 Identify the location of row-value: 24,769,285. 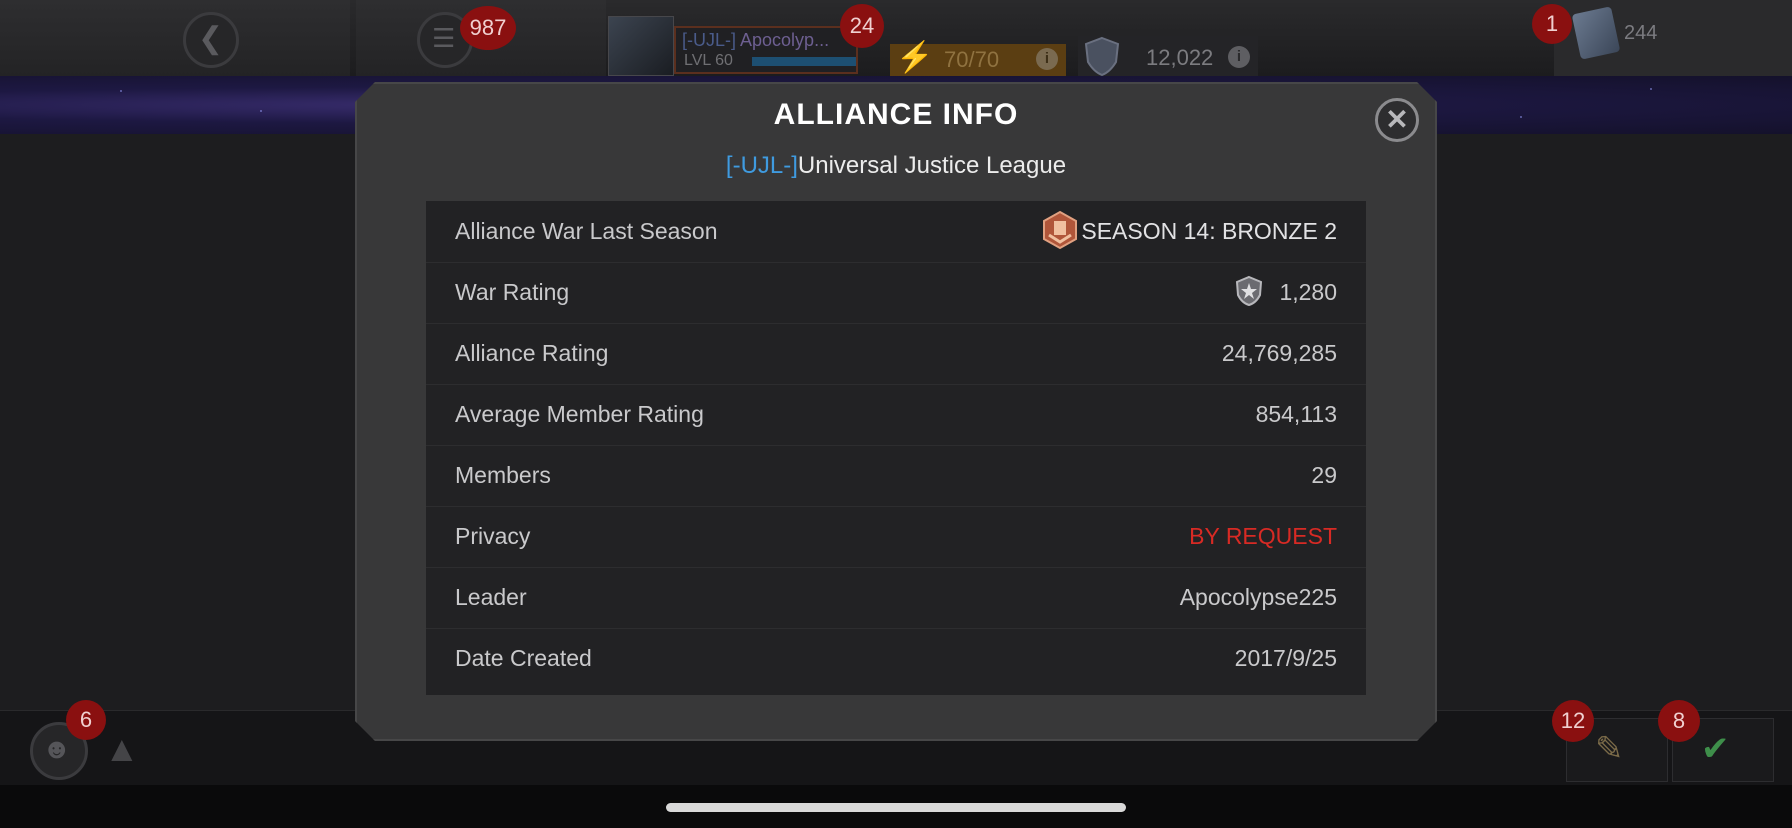
(1279, 353).